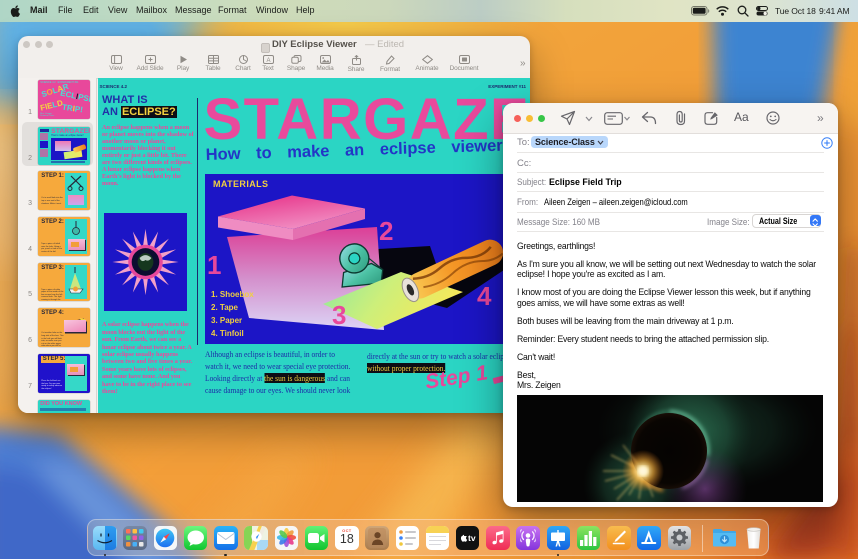  Describe the element at coordinates (214, 265) in the screenshot. I see `svg-text: 1` at that location.